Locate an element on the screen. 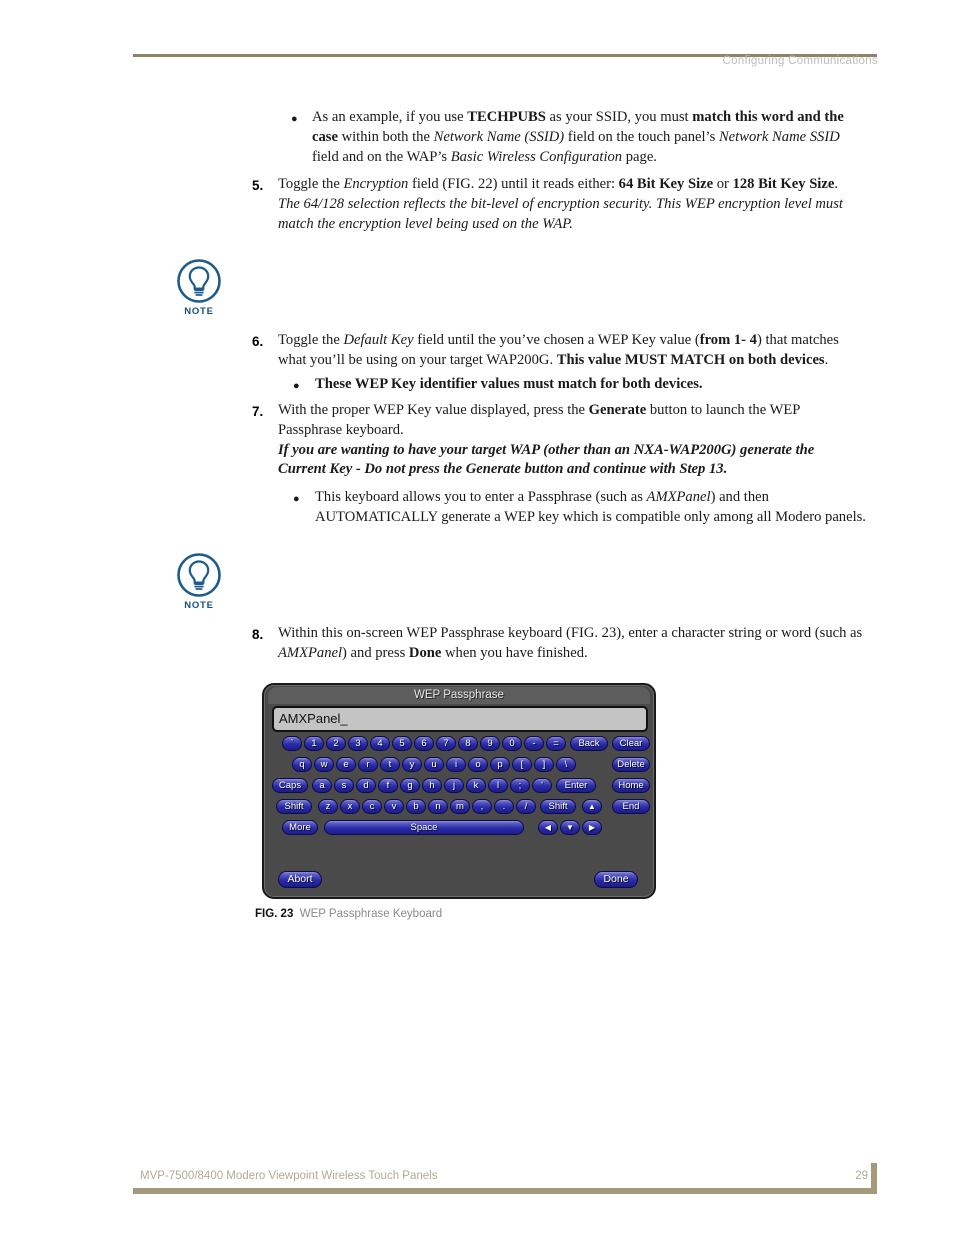 This screenshot has width=954, height=1235. key-_: = is located at coordinates (556, 743).